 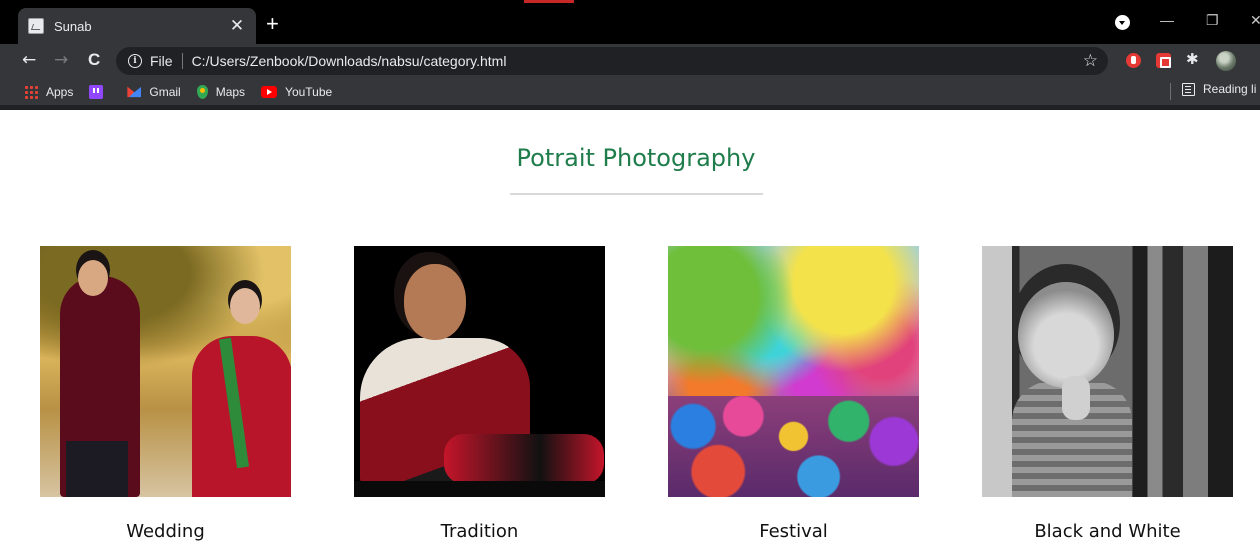 I want to click on black-and-white-photo, so click(x=1107, y=371).